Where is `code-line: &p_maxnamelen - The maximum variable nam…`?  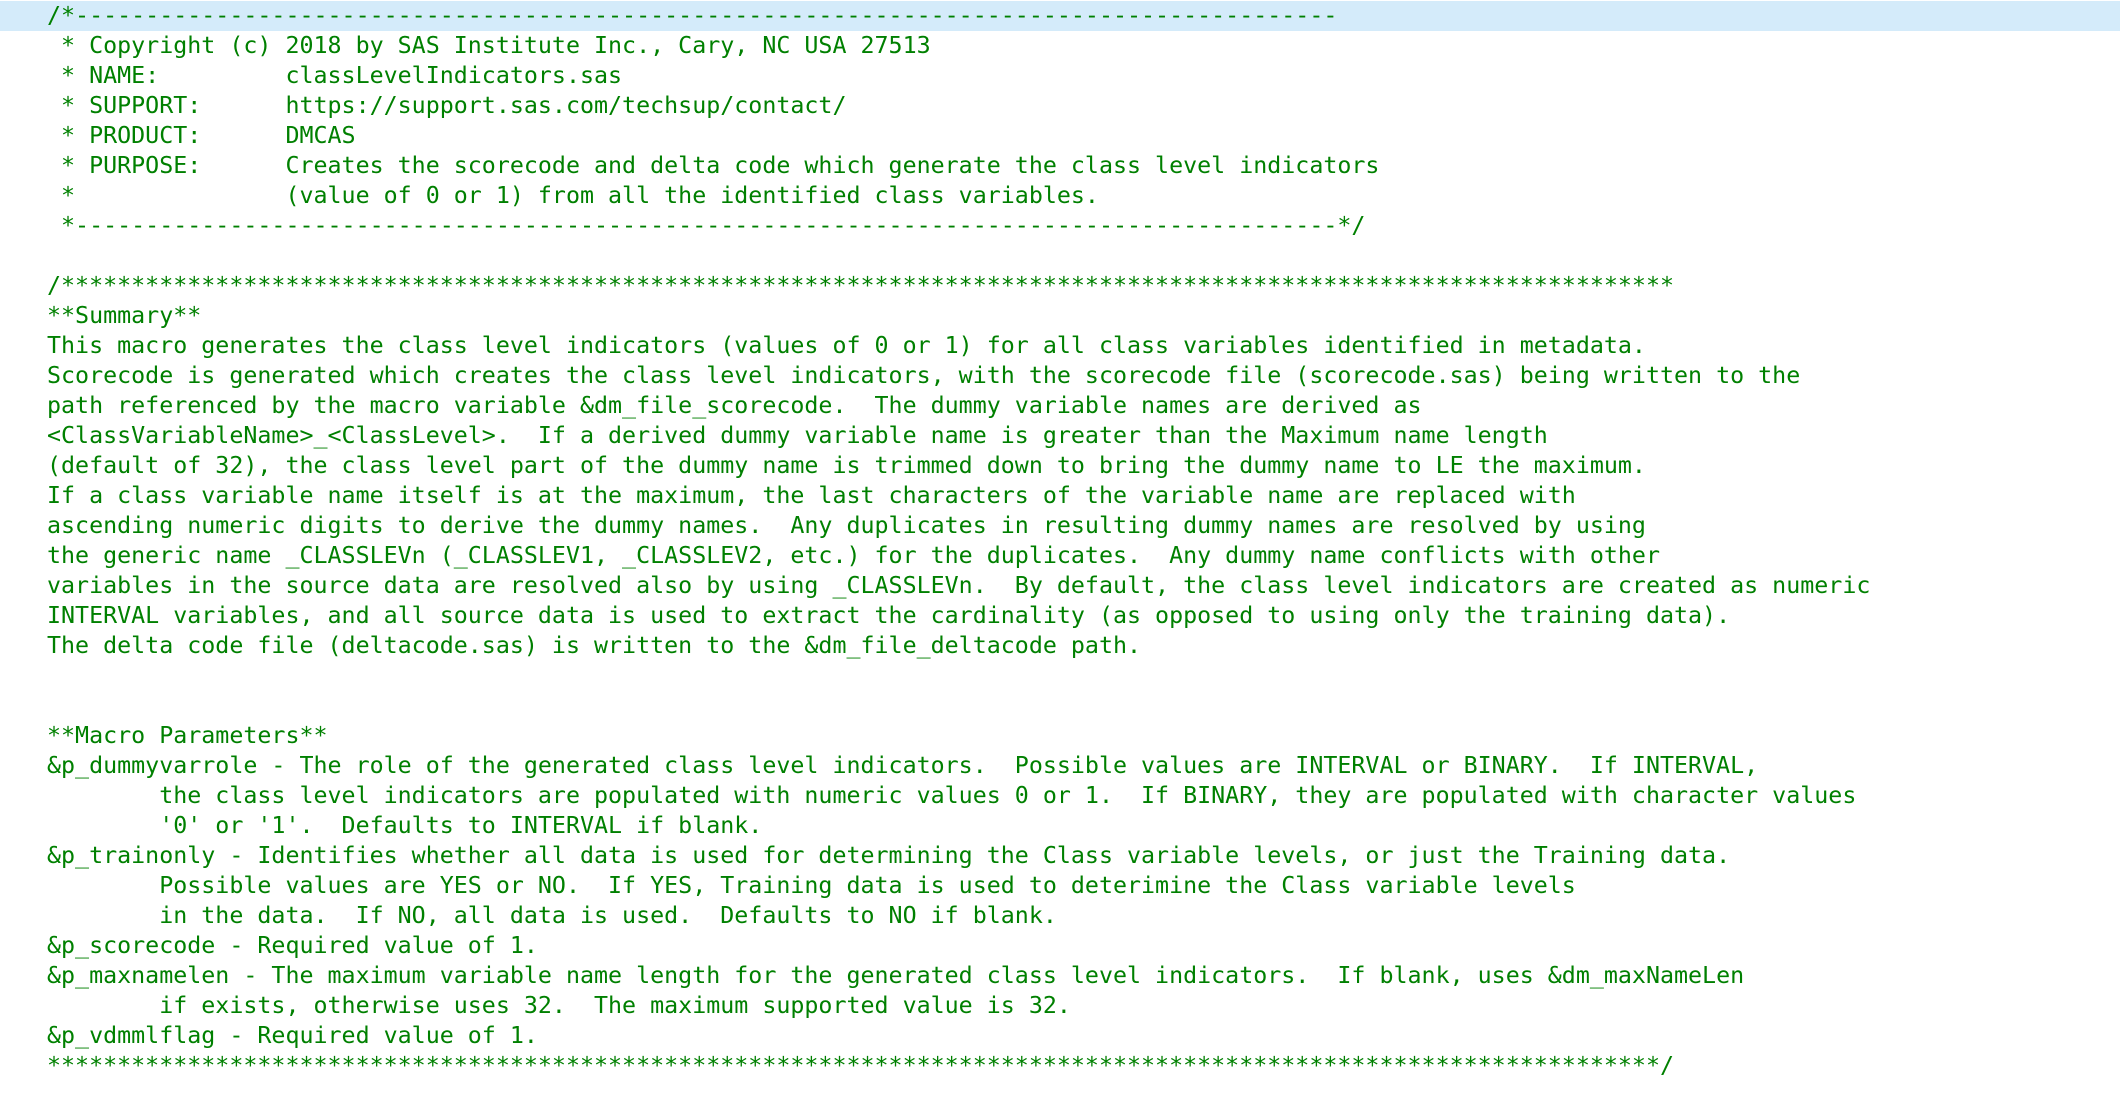
code-line: &p_maxnamelen - The maximum variable nam… is located at coordinates (1060, 976).